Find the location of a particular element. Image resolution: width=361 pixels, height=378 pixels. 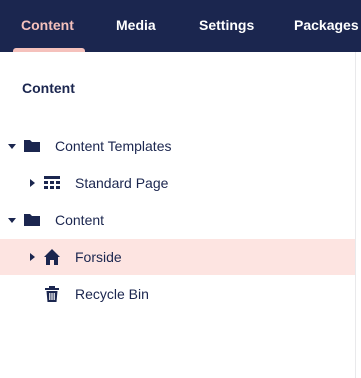

tree-item-label: Recycle Bin is located at coordinates (112, 294).